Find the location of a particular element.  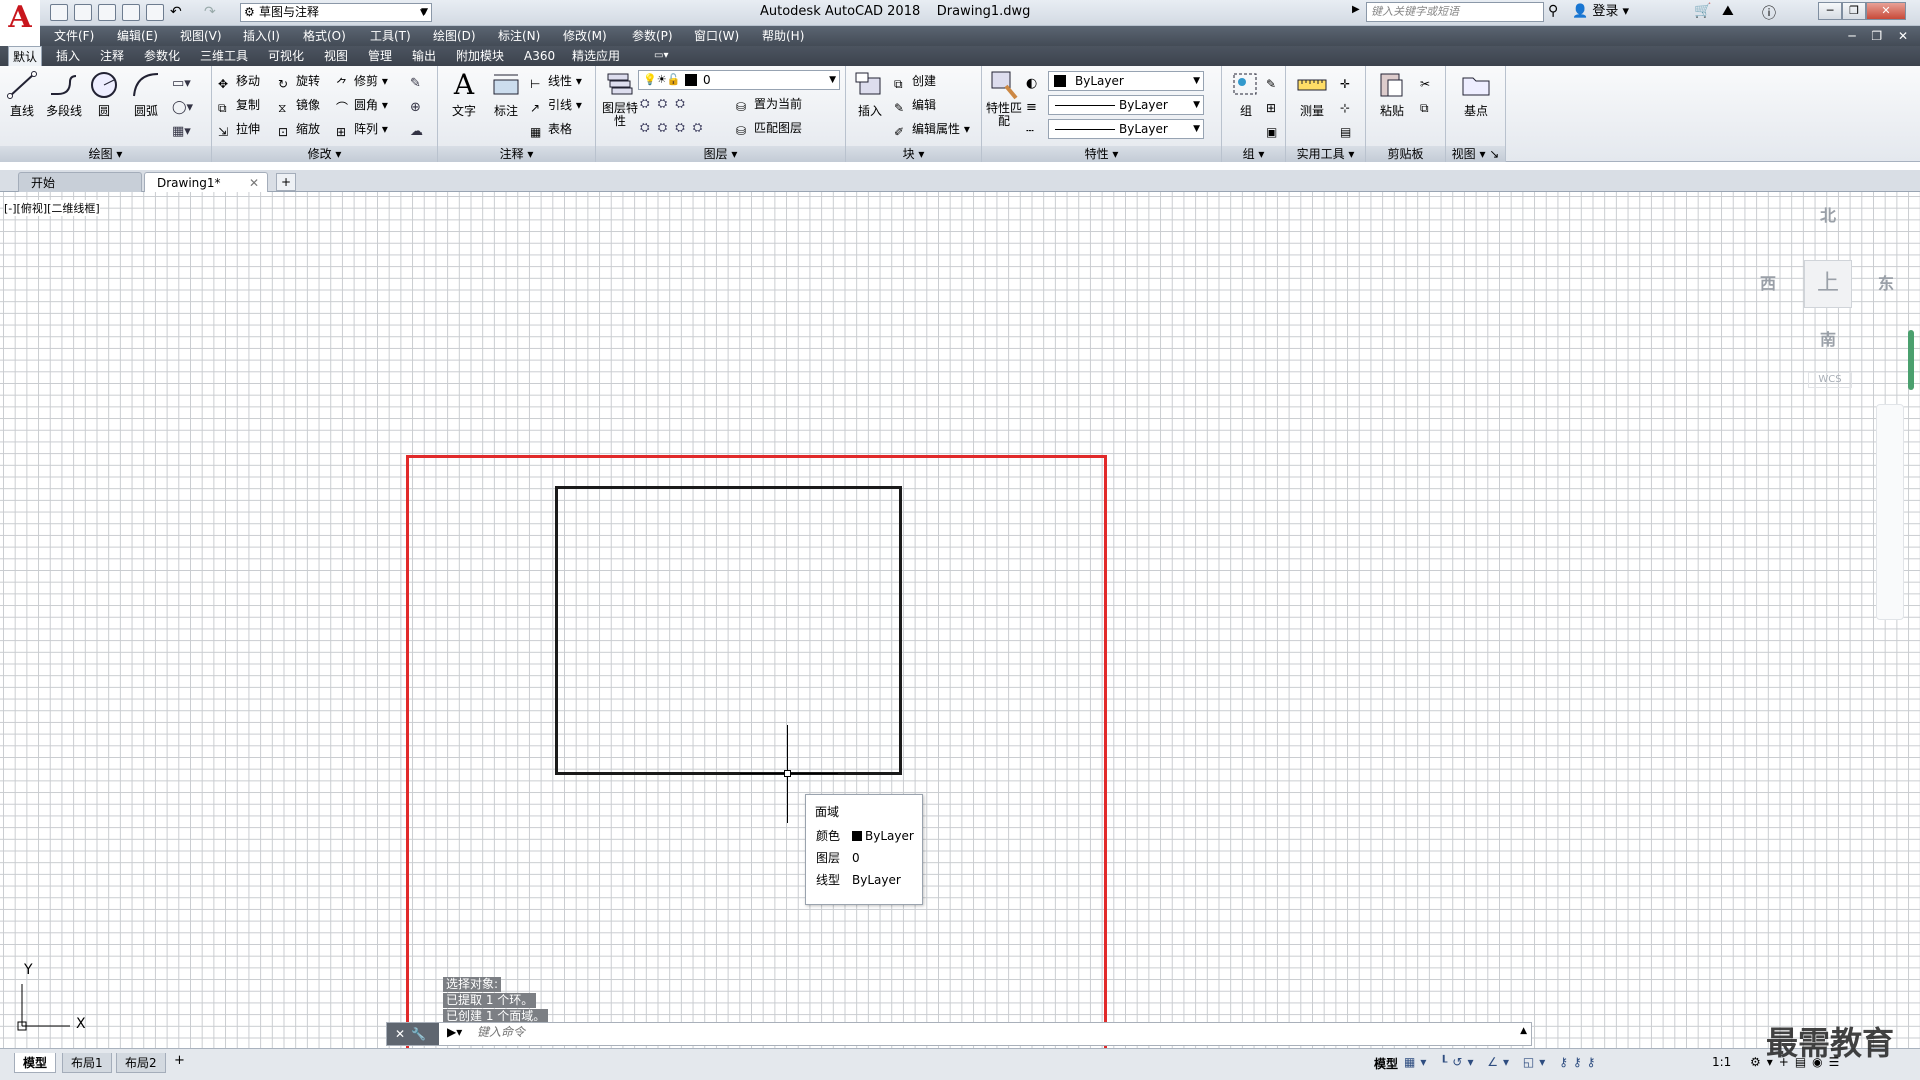

login-button: 👤 登录 ▾ is located at coordinates (1600, 12).